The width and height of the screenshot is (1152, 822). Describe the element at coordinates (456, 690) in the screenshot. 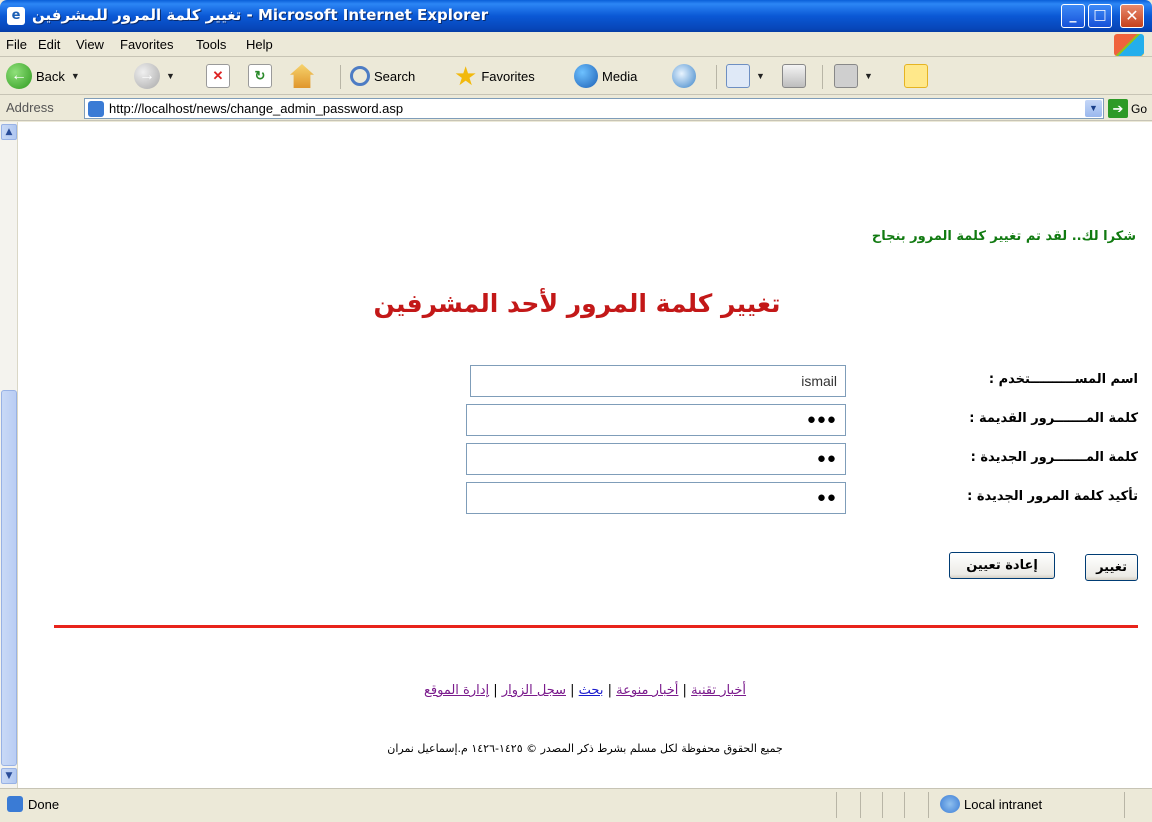

I see `nav-link-site-admin: إدارة الموقع` at that location.